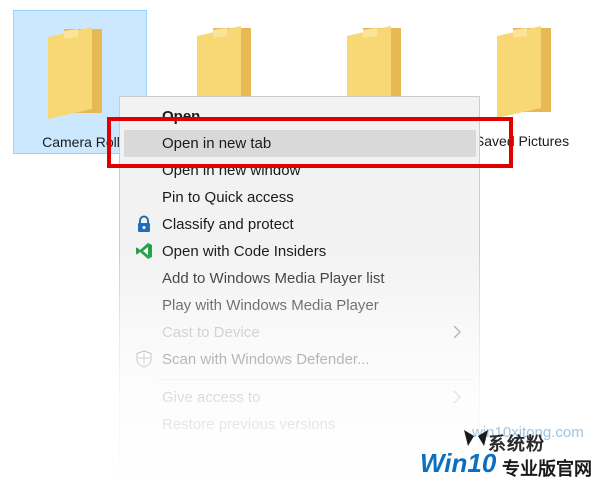 The width and height of the screenshot is (600, 481). Describe the element at coordinates (300, 197) in the screenshot. I see `menu-item-pin-to-quick-access: Pin to Quick access` at that location.